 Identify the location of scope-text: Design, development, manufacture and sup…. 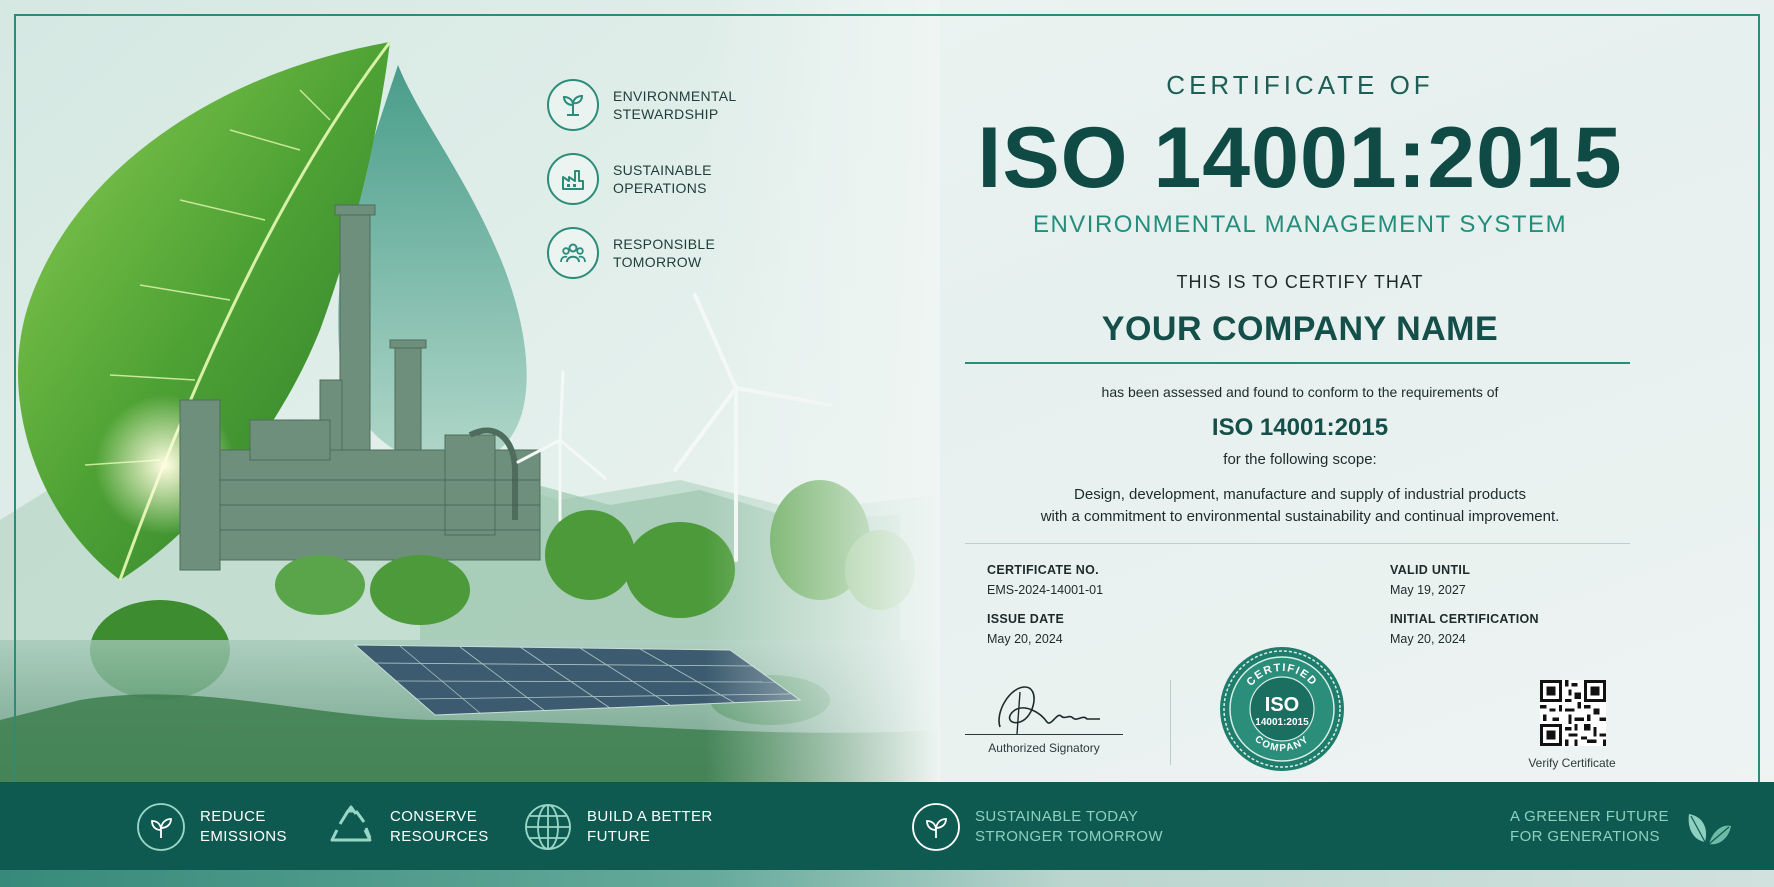
(1300, 506).